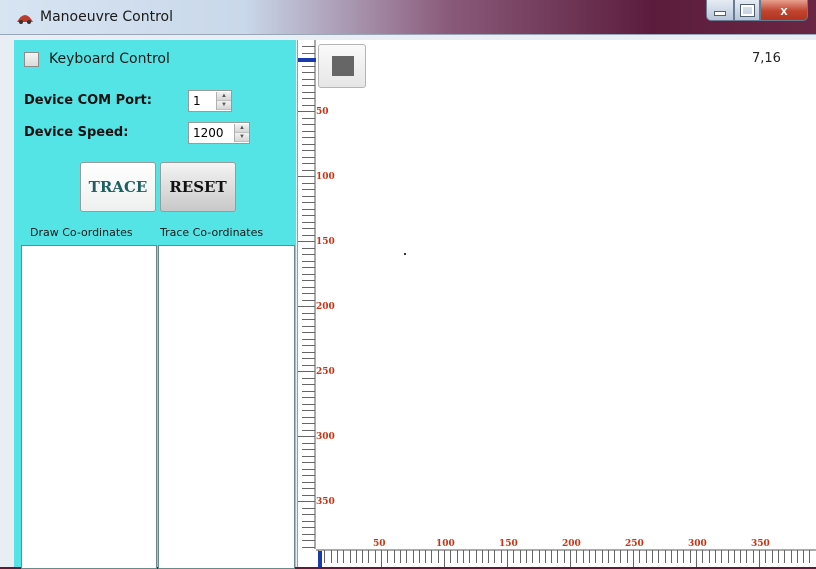  I want to click on horizontal-ruler-label: 350, so click(760, 544).